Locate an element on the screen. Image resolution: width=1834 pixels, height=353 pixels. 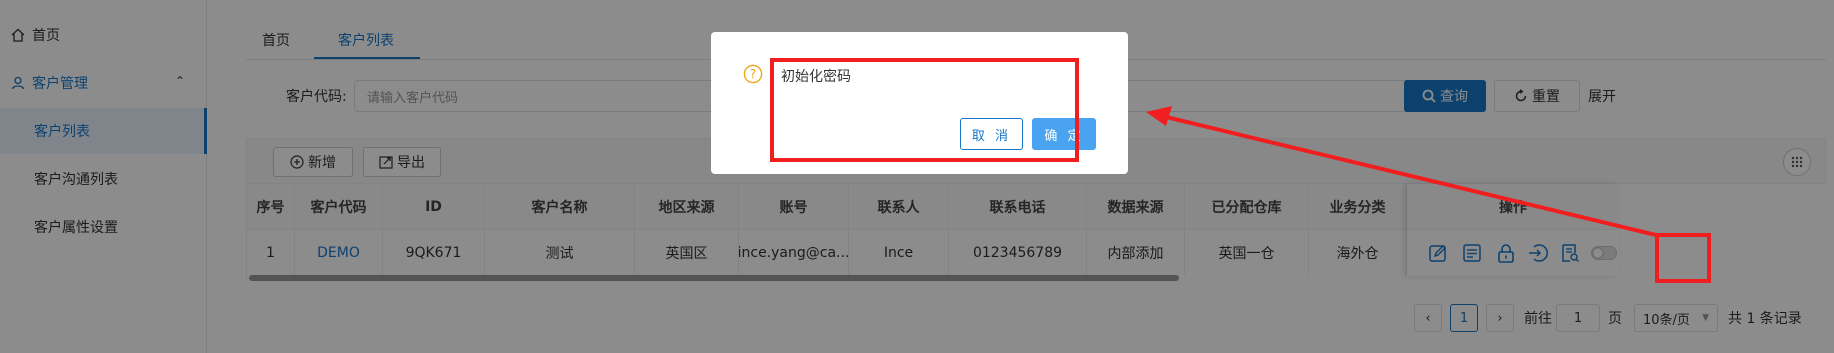
question-icon: ? is located at coordinates (753, 74).